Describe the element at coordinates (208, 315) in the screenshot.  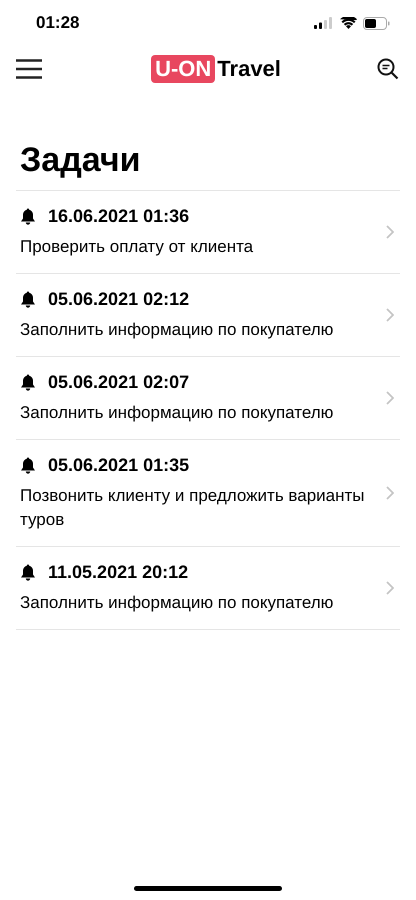
I see `task-row: 05.06.2021 02:12 Заполнить информацию по покупателю` at that location.